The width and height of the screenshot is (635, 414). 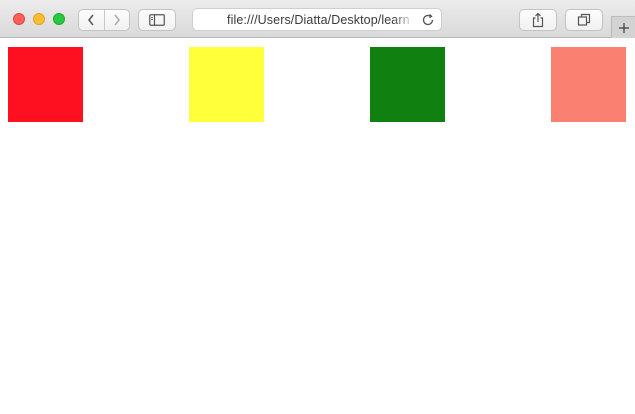 I want to click on address-bar: file:///Users/Diatta/Desktop/learn, so click(x=317, y=19).